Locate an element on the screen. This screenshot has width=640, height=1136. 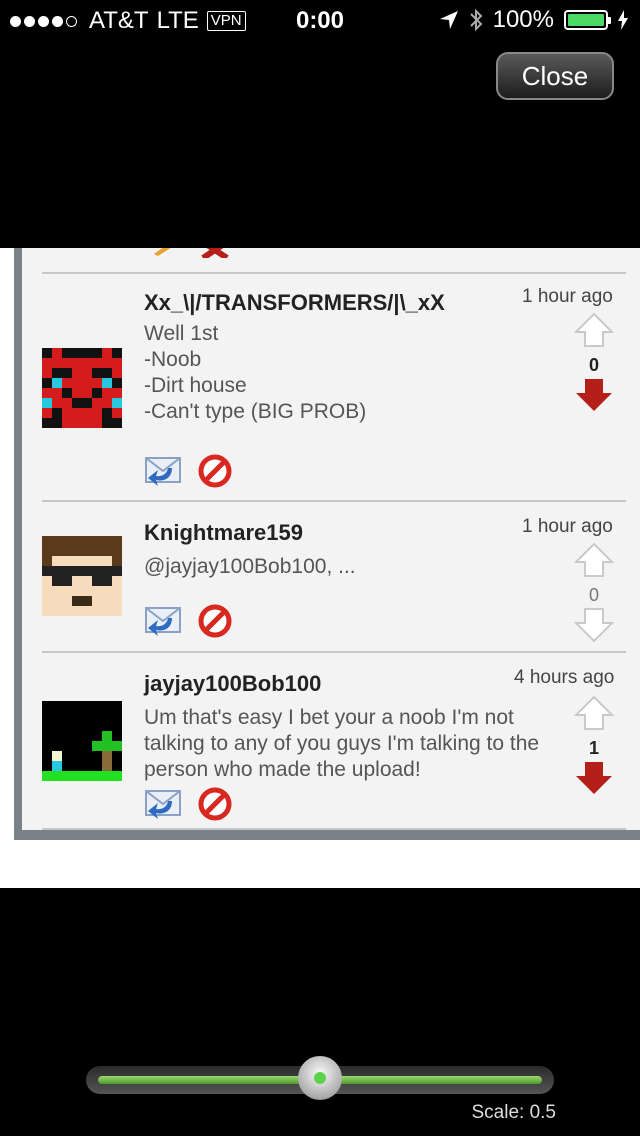
vote-controls: 1 is located at coordinates (594, 748).